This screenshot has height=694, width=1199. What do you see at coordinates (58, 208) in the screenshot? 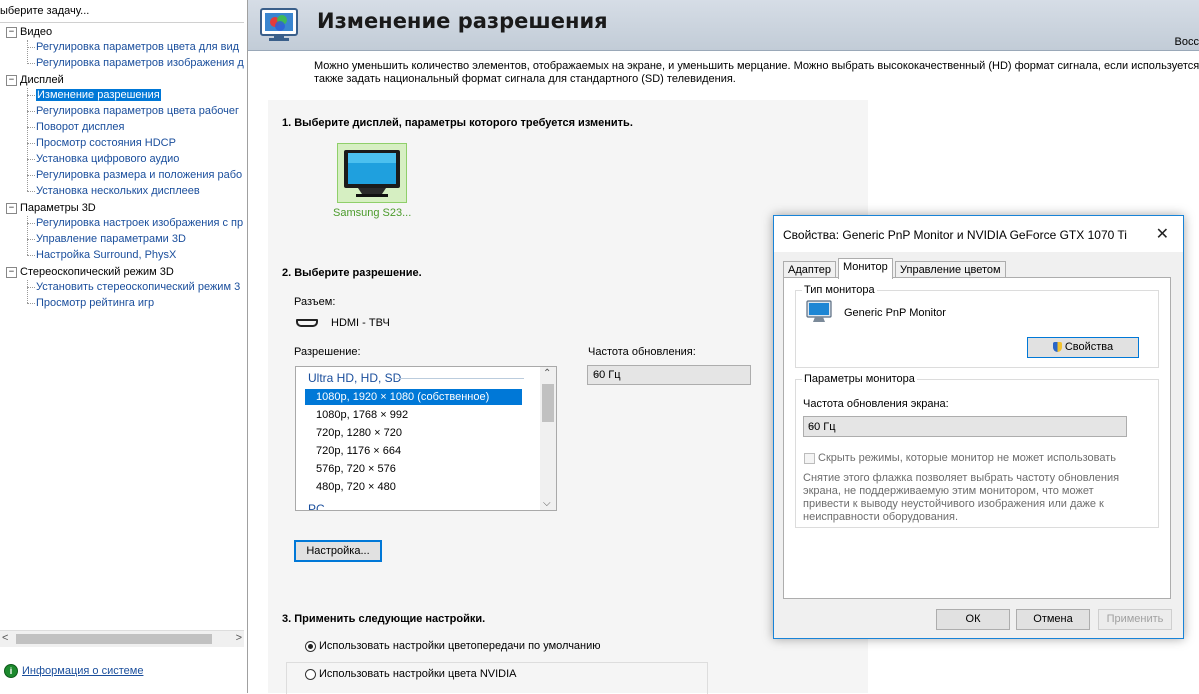
I see `tree-category-label: Параметры 3D` at bounding box center [58, 208].